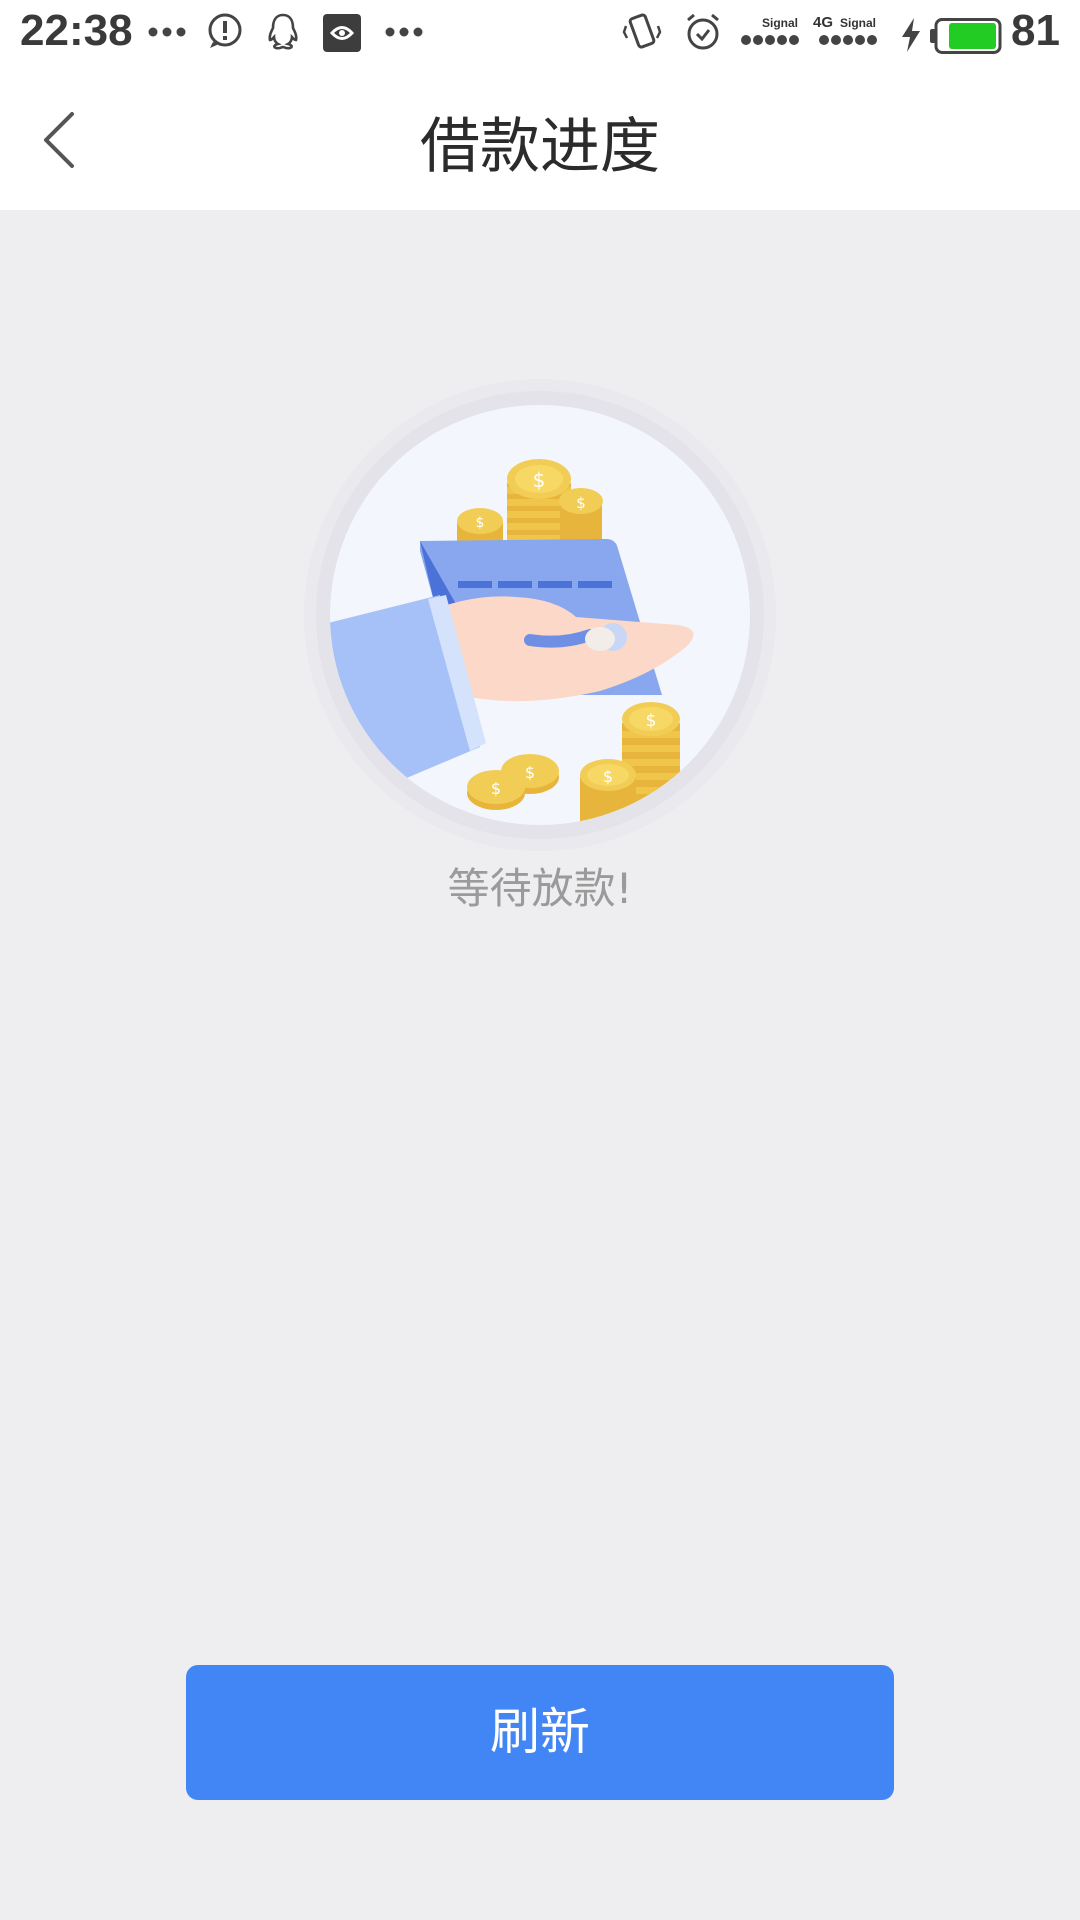 The width and height of the screenshot is (1080, 1920). Describe the element at coordinates (540, 147) in the screenshot. I see `page-title: 借款进度` at that location.